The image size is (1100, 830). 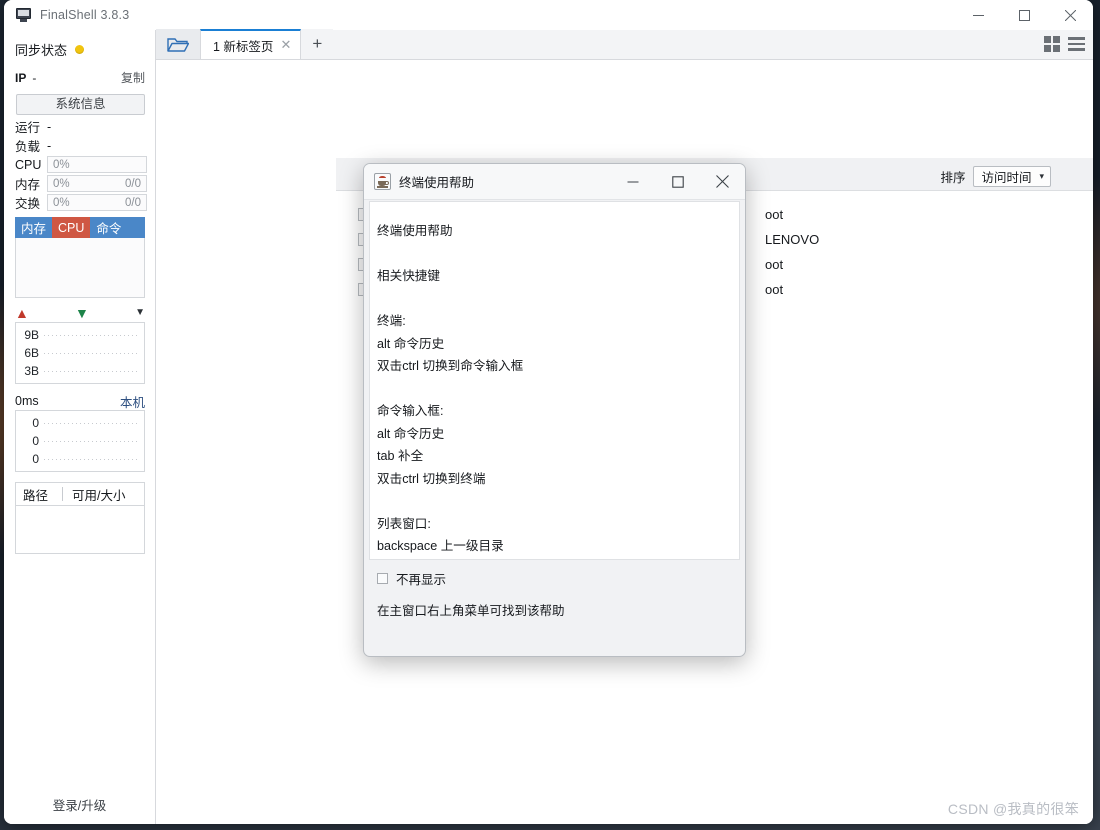 I want to click on open-folder-icon, so click(x=178, y=44).